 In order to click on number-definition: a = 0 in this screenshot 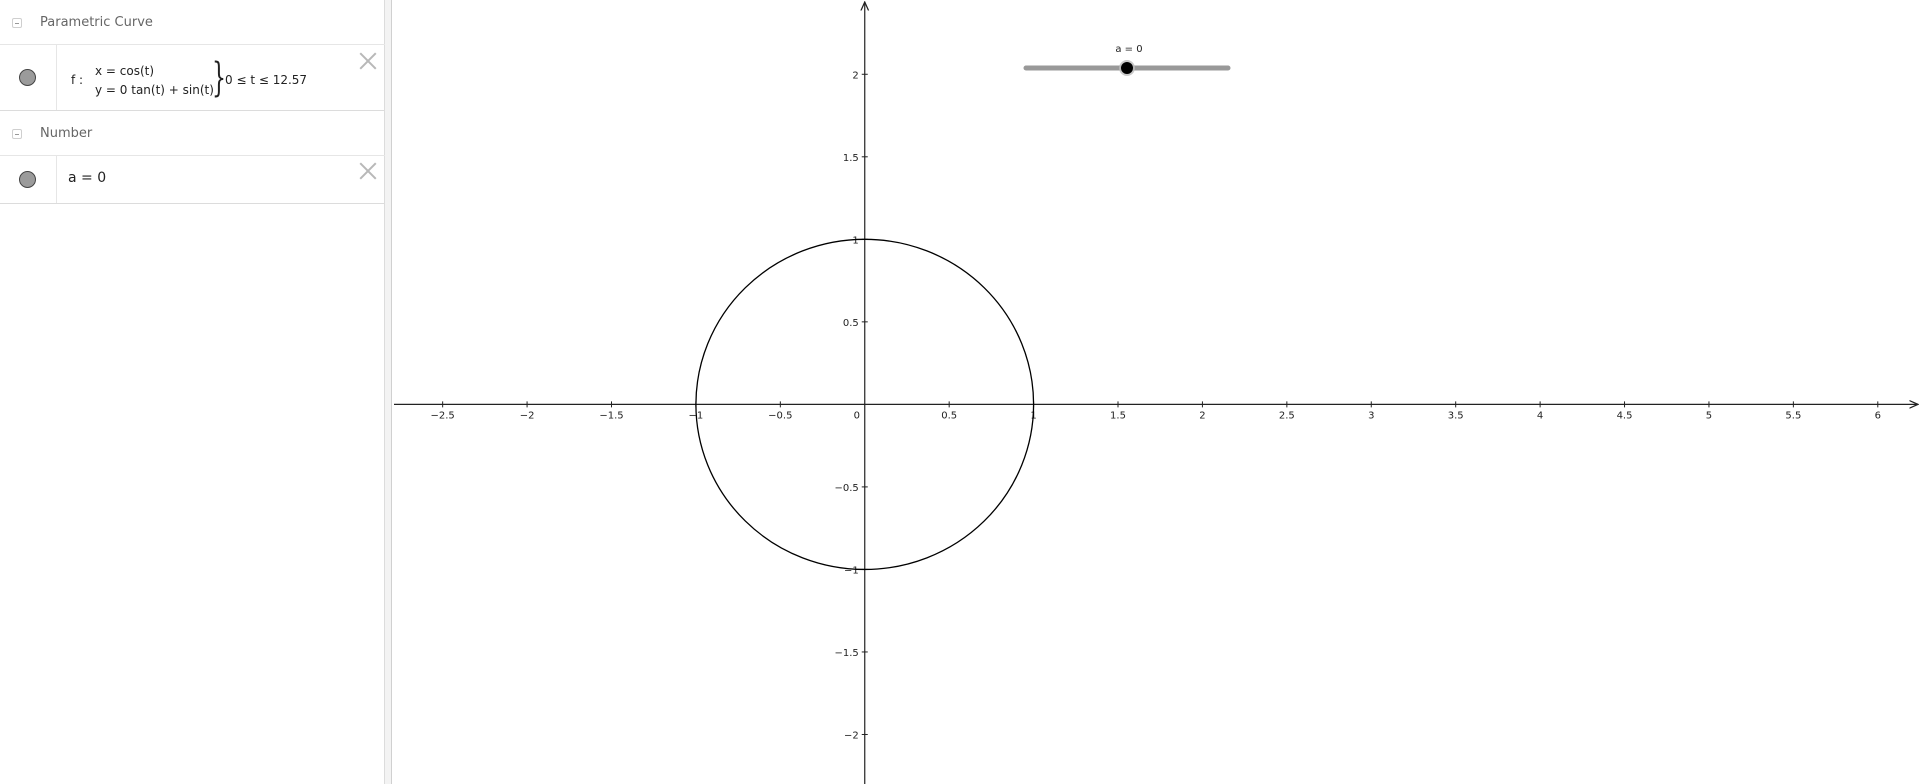, I will do `click(87, 178)`.